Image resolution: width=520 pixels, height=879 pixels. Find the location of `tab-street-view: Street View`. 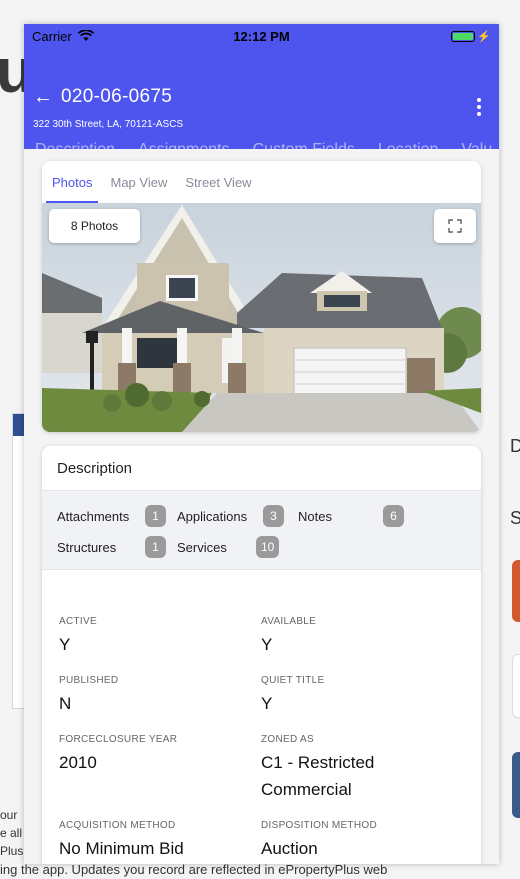

tab-street-view: Street View is located at coordinates (218, 182).